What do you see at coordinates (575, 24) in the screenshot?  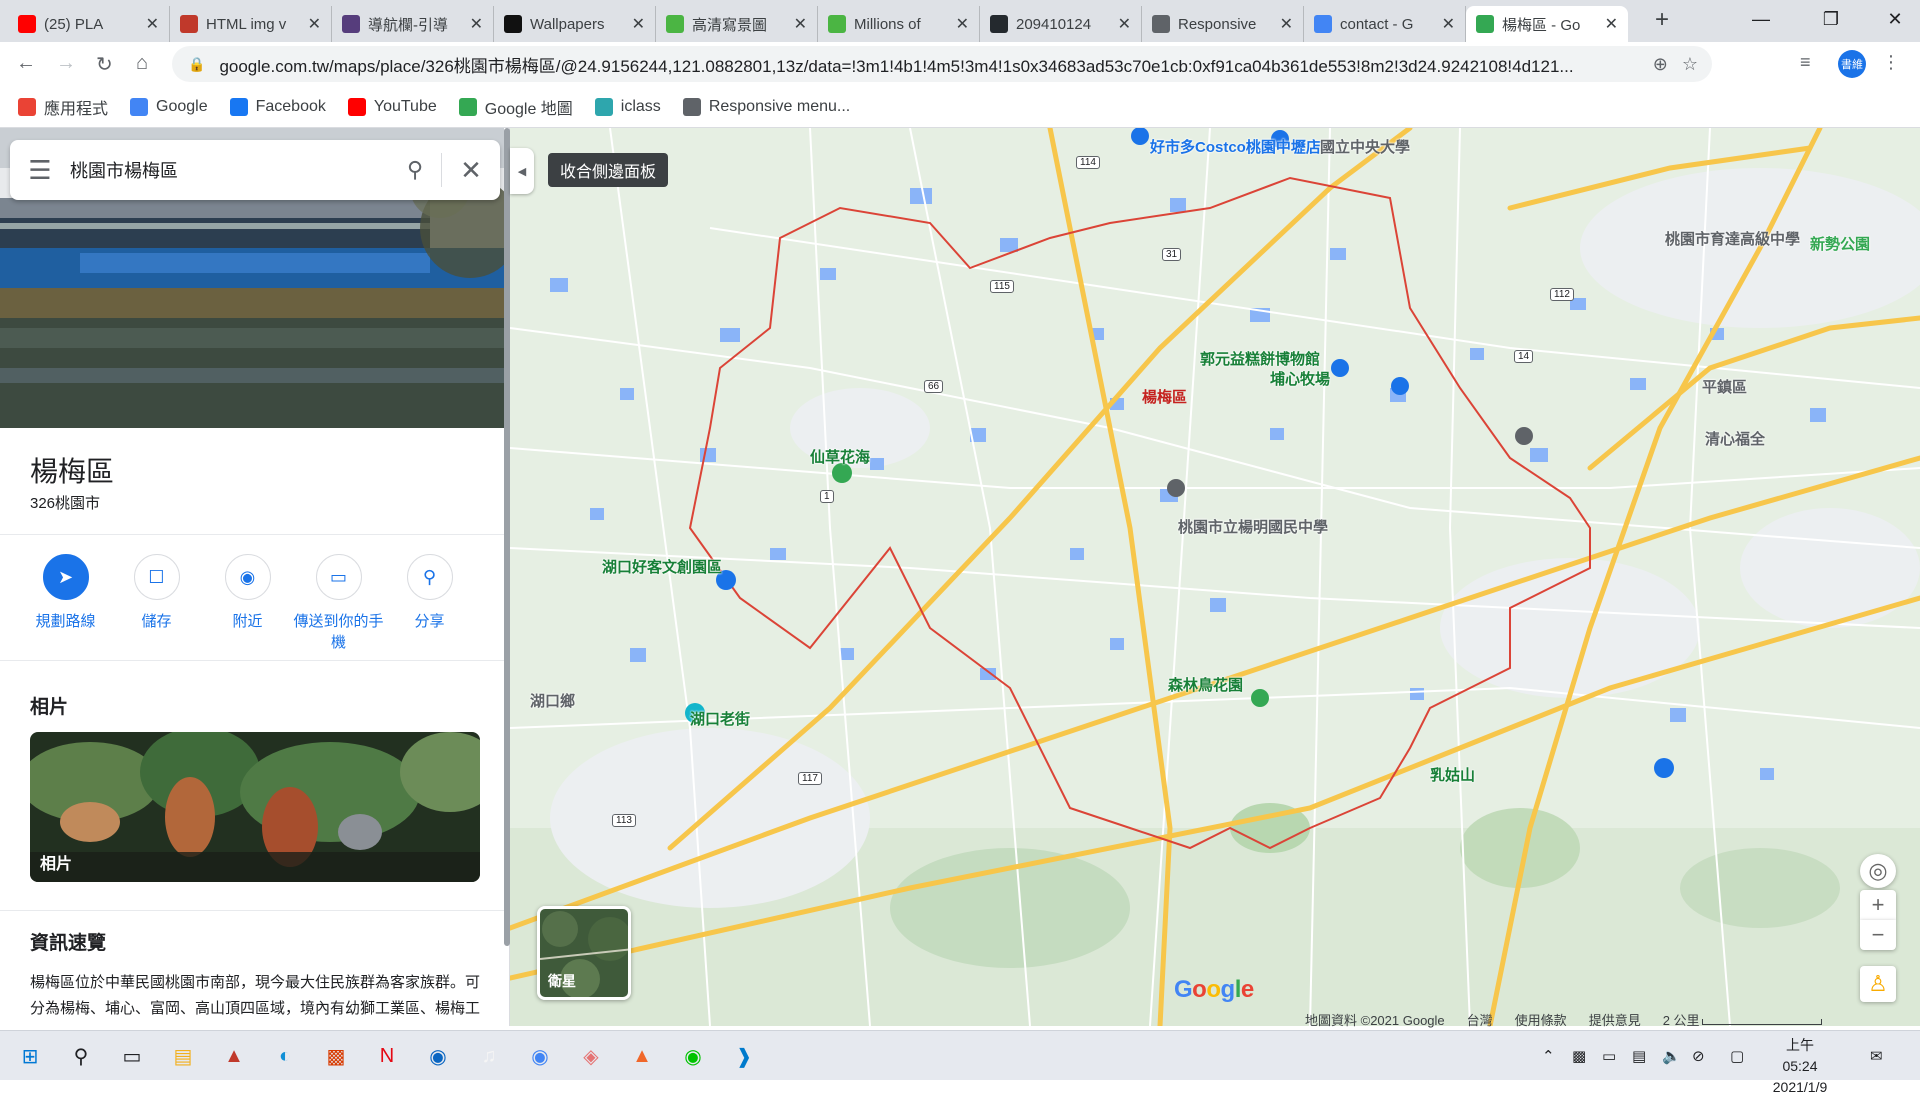 I see `tab-3: Wallpapers ✕` at bounding box center [575, 24].